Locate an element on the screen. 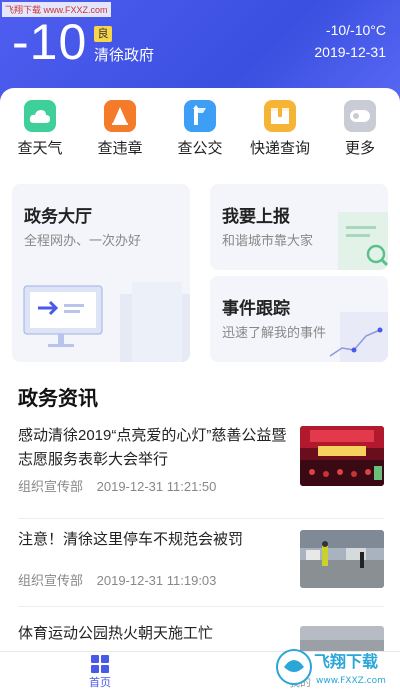  tab-home-label: 首页 is located at coordinates (100, 683).